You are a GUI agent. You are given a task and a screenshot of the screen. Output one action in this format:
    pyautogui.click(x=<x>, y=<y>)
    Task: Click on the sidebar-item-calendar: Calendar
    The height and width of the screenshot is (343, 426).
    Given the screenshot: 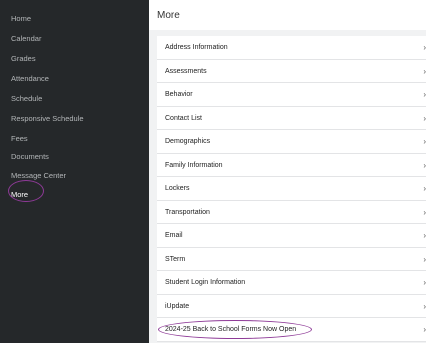 What is the action you would take?
    pyautogui.click(x=26, y=38)
    